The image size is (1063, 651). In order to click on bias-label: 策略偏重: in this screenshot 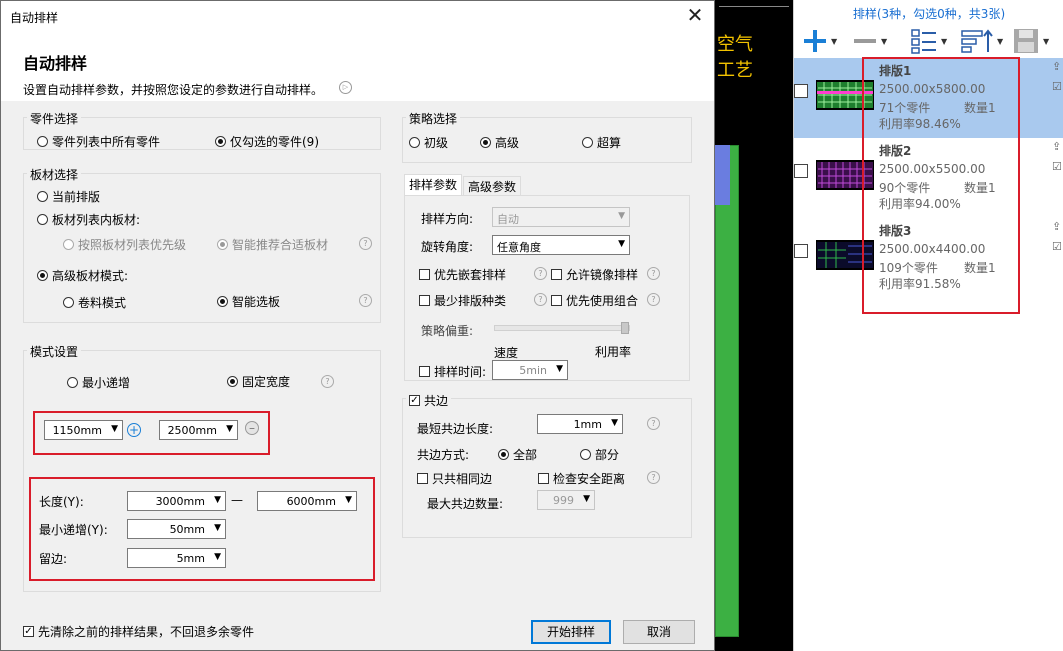, I will do `click(447, 331)`.